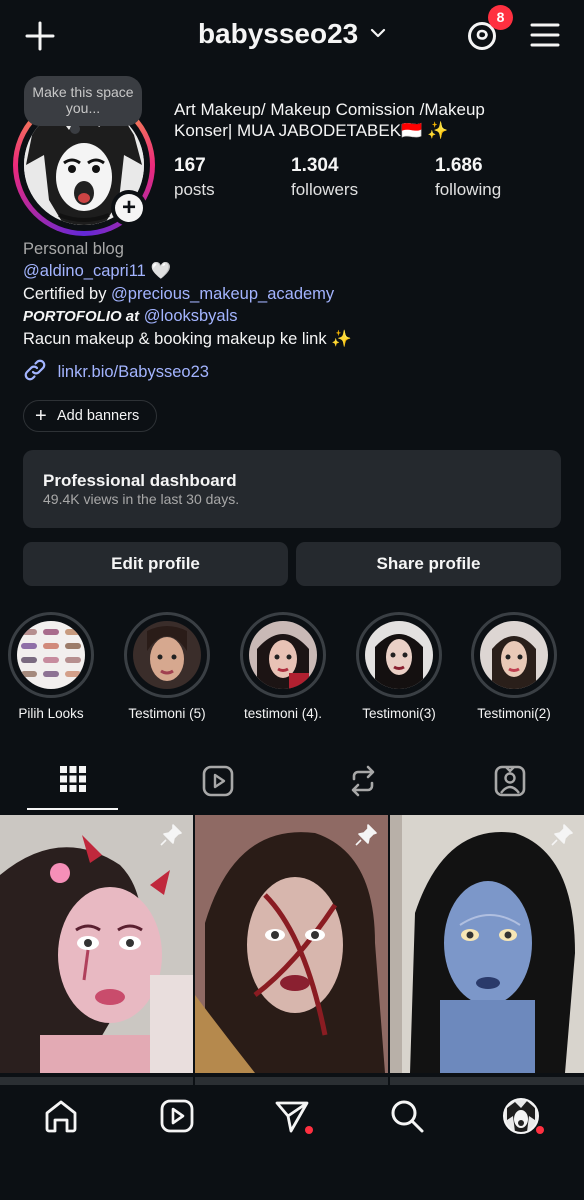  I want to click on bio-text: Certified by, so click(65, 294).